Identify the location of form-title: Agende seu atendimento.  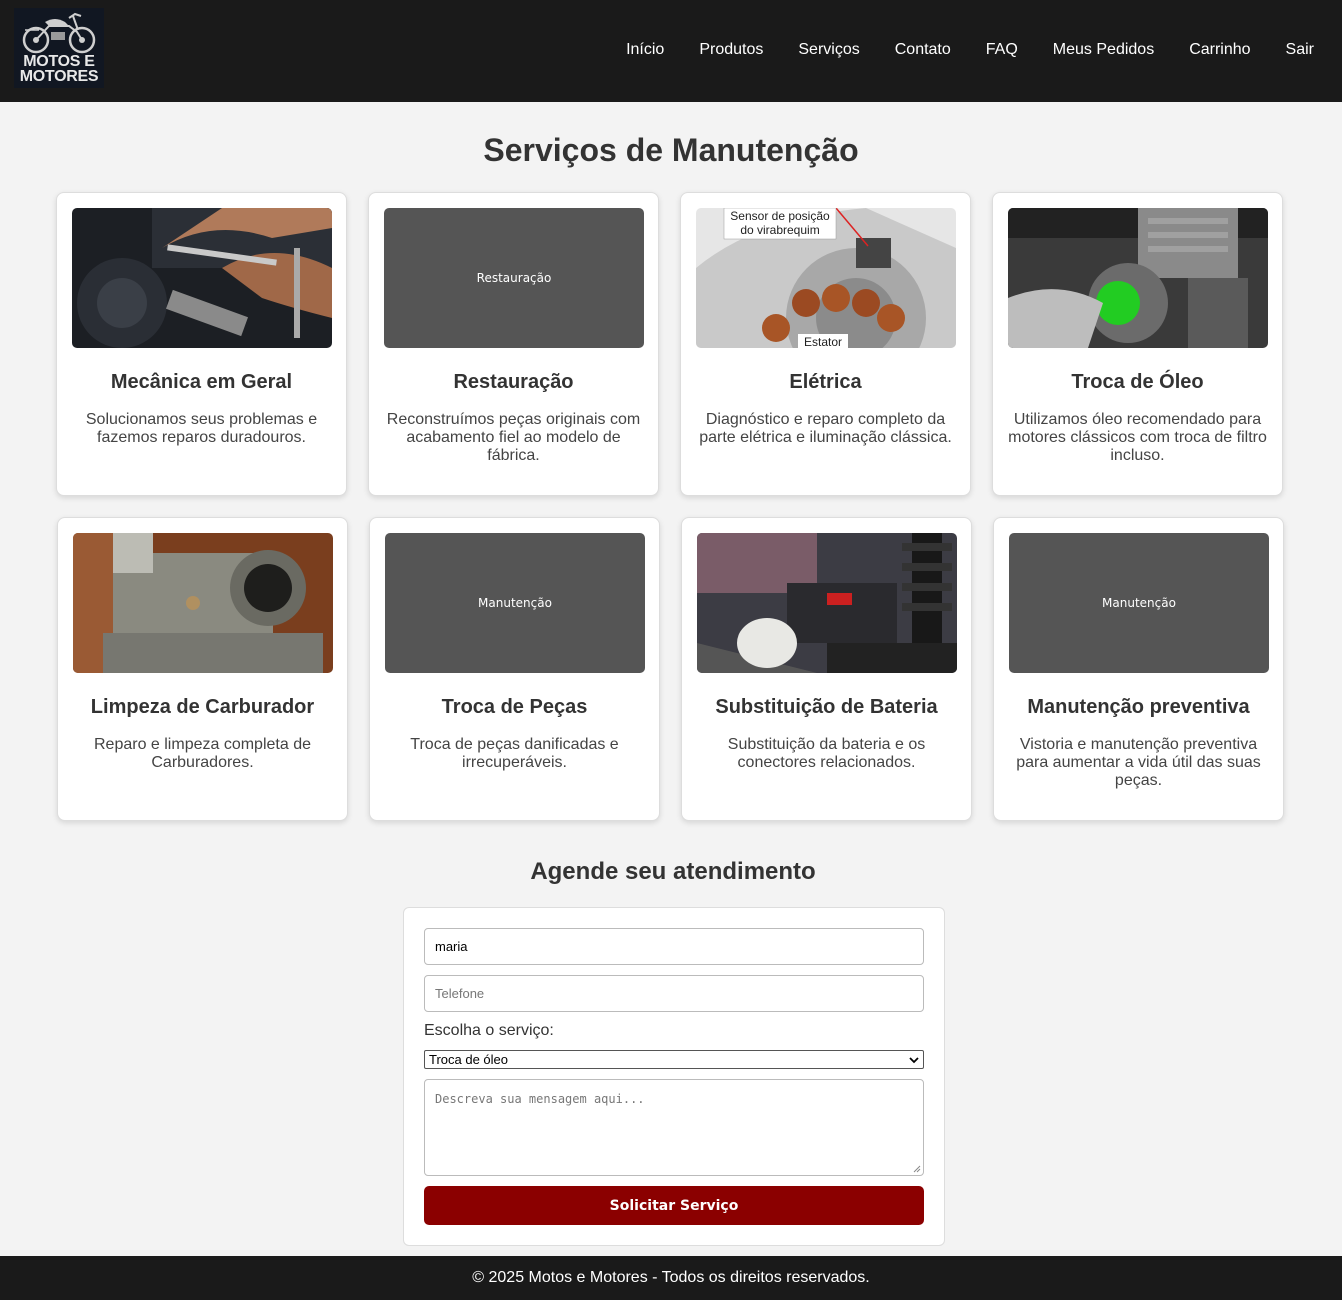
(673, 871).